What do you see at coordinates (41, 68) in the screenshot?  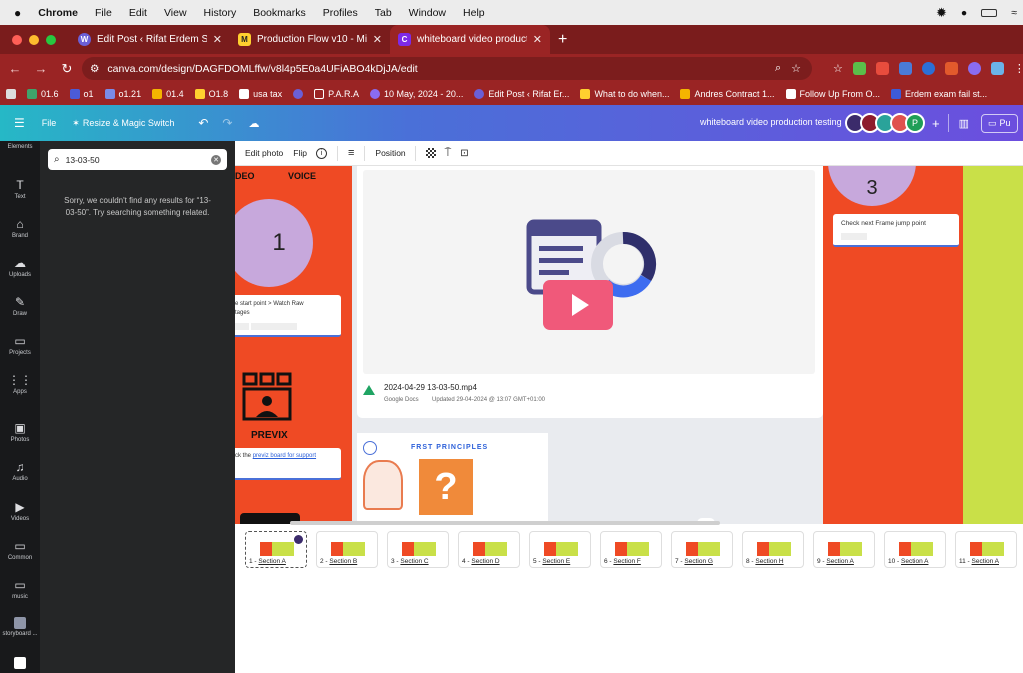 I see `forward-icon: →` at bounding box center [41, 68].